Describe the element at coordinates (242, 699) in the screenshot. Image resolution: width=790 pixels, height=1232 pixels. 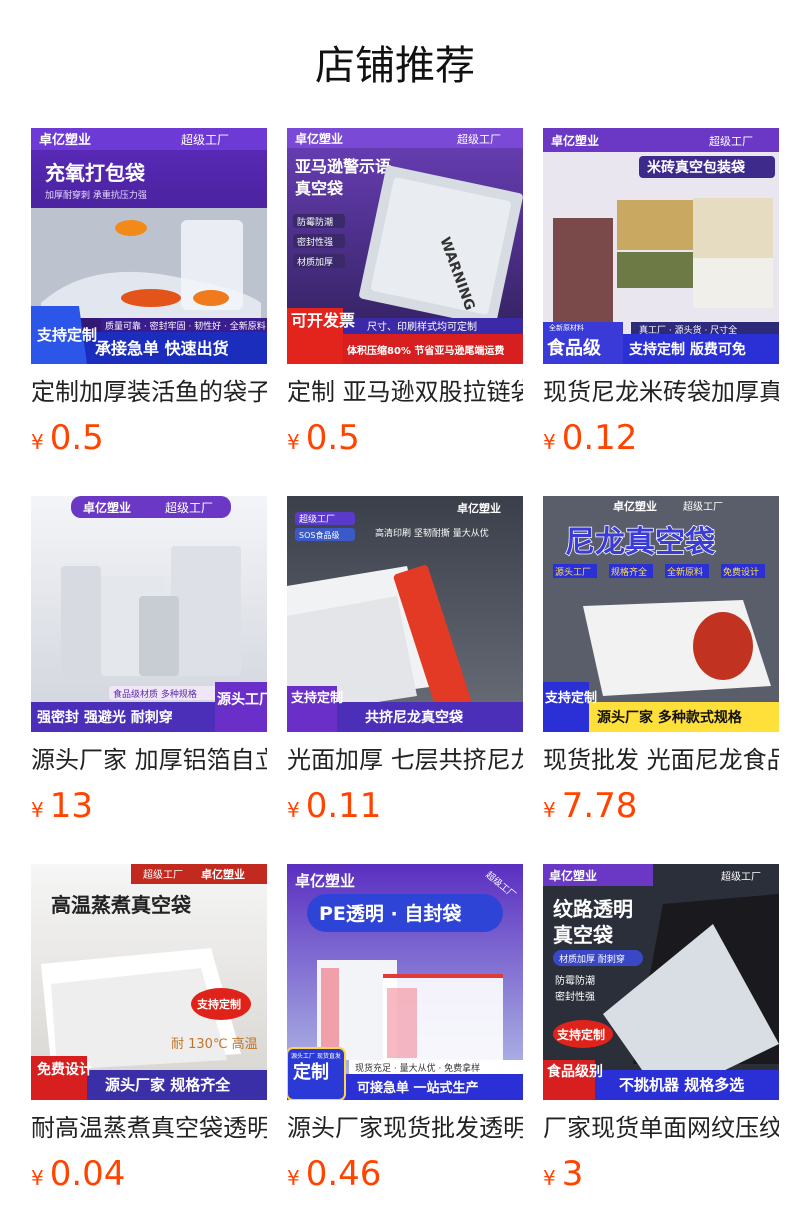
I see `image-stamp: 源头工厂` at that location.